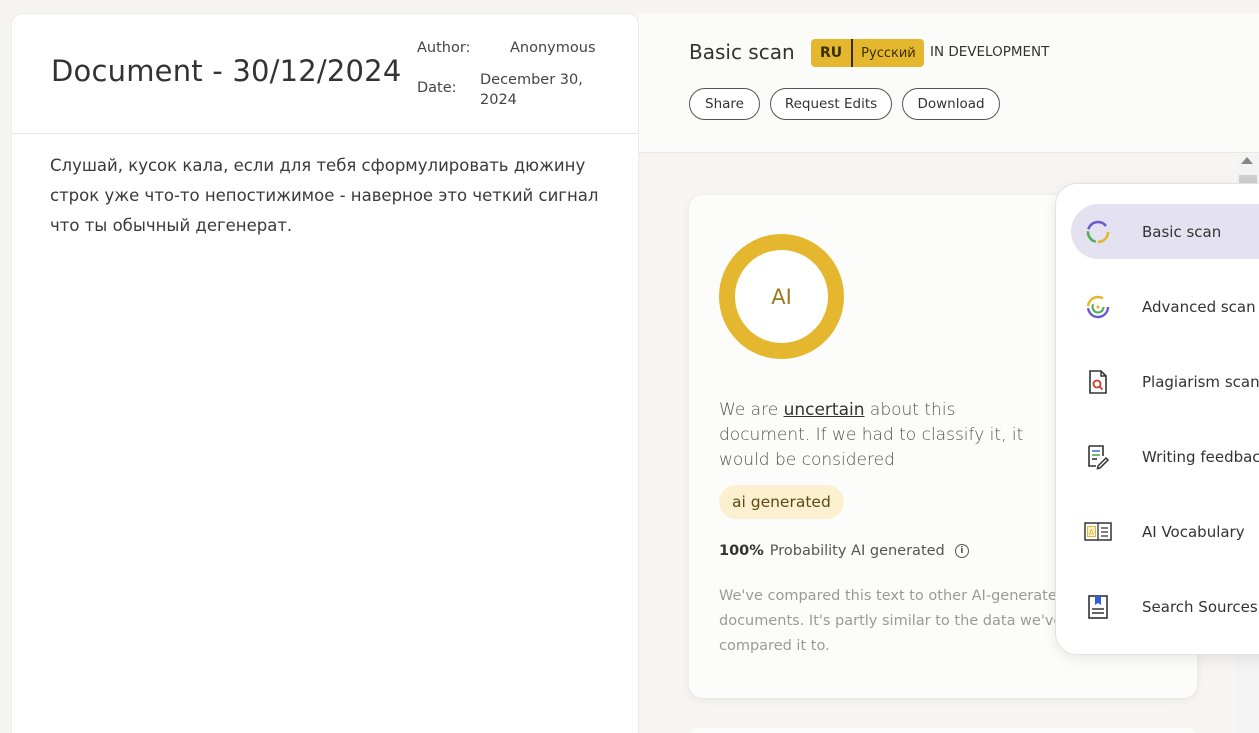  I want to click on ring-label: AI, so click(781, 296).